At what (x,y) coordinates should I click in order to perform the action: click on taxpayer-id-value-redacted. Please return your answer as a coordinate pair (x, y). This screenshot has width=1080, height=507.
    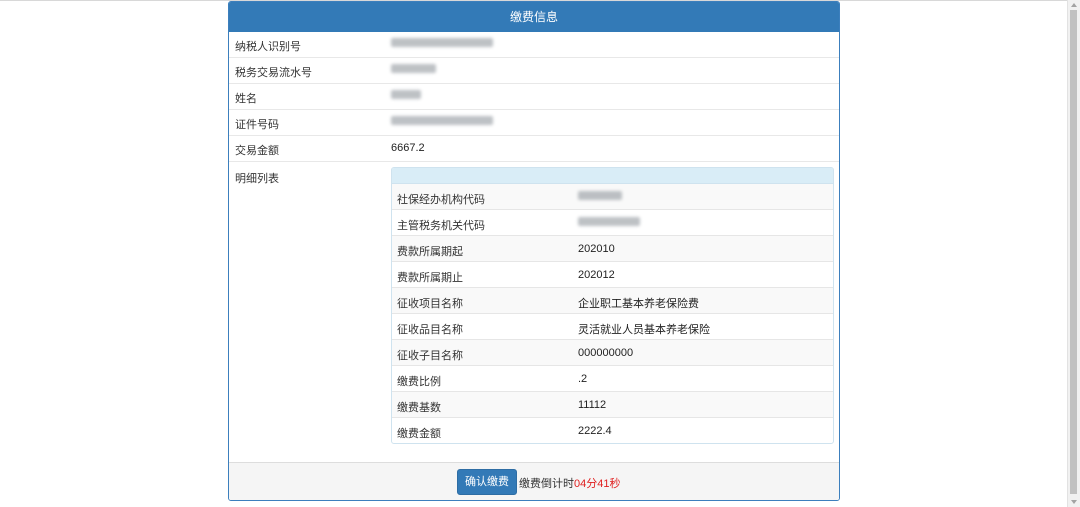
    Looking at the image, I should click on (442, 44).